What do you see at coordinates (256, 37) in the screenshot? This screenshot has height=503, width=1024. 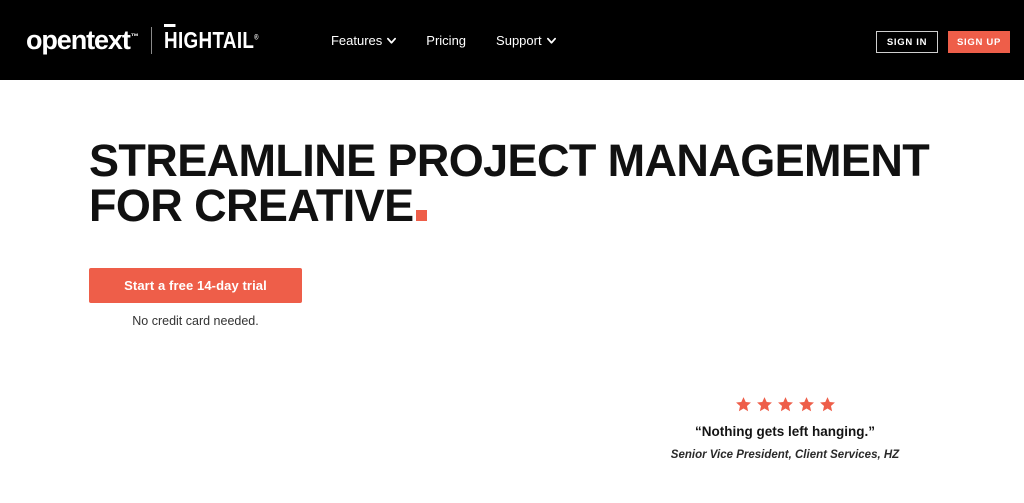 I see `registered-icon: ®` at bounding box center [256, 37].